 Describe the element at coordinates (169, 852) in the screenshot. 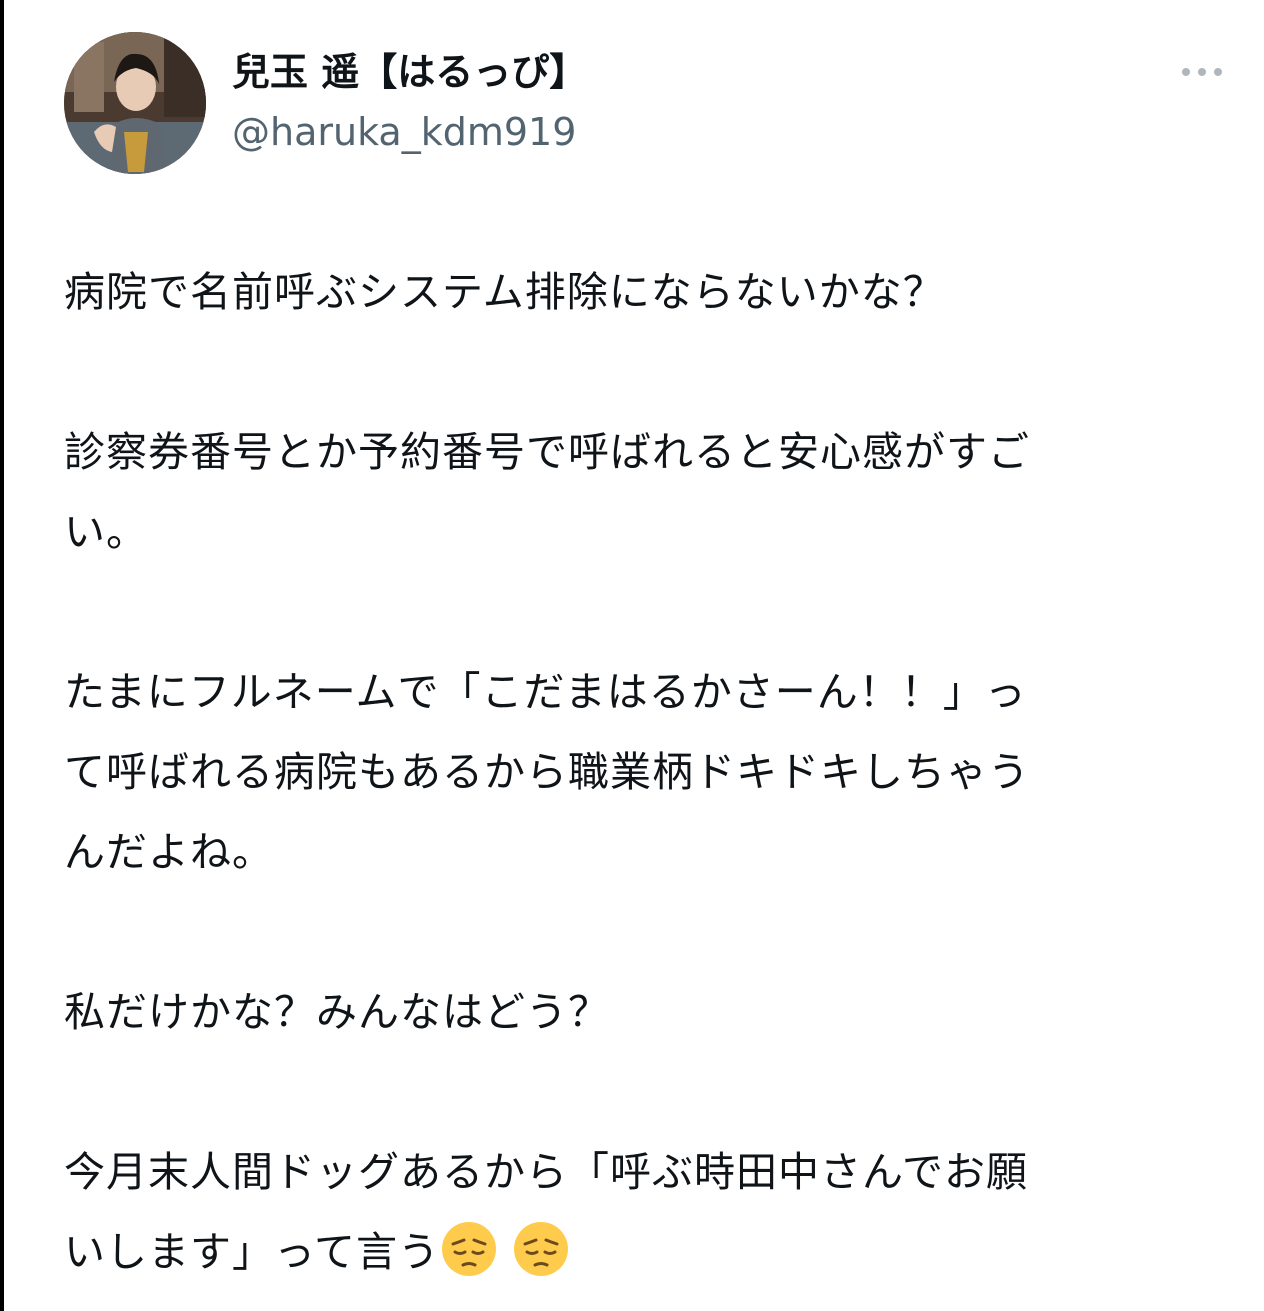

I see `tweet-line: んだよね。` at that location.